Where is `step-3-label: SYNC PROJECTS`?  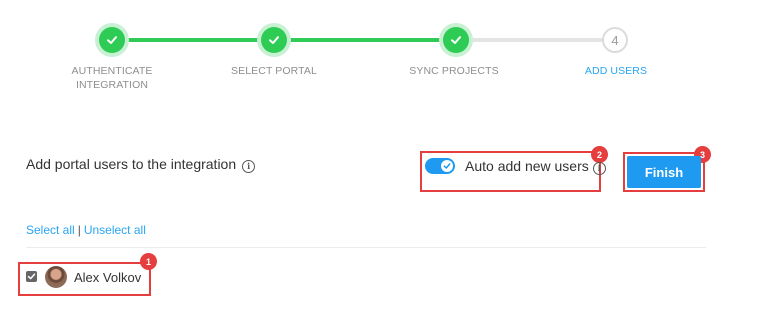 step-3-label: SYNC PROJECTS is located at coordinates (454, 71).